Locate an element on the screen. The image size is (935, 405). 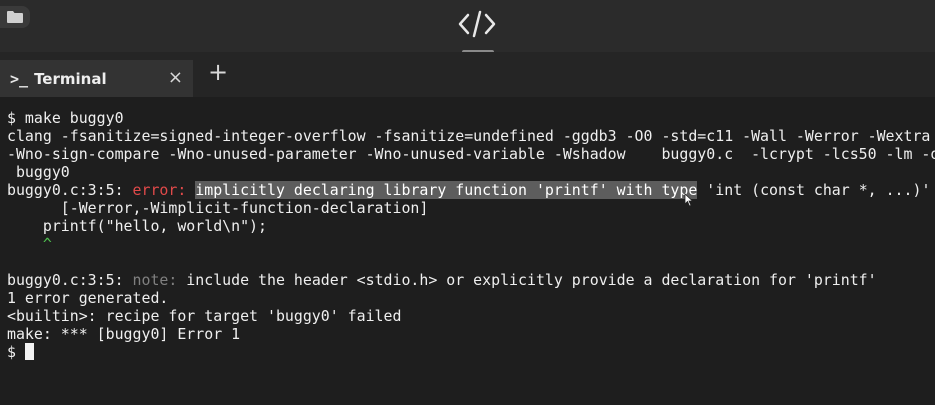
note-location: buggy0.c:3:5: is located at coordinates (70, 280).